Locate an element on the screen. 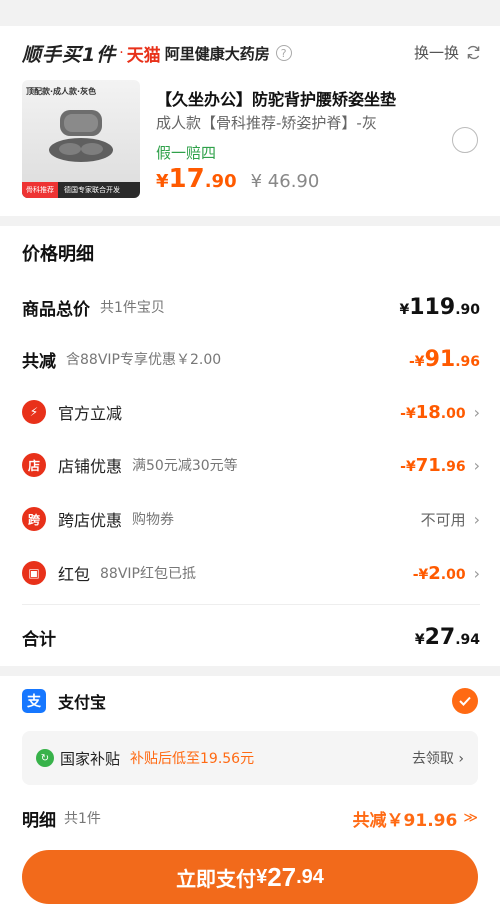 This screenshot has width=500, height=910. detail-savings: 共减￥91.96 is located at coordinates (405, 820).